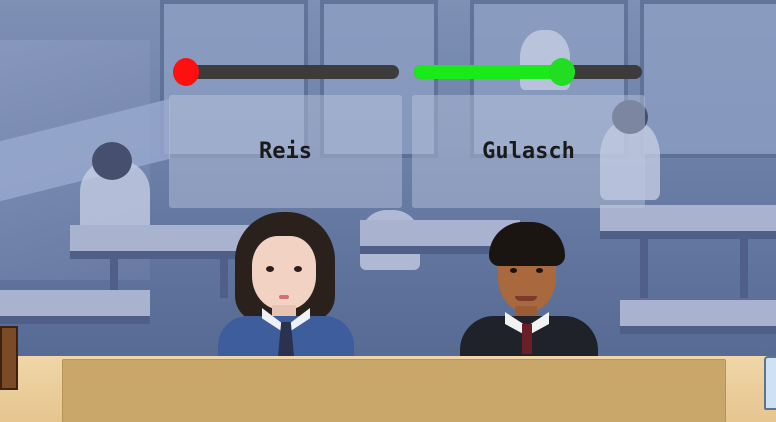 This screenshot has height=422, width=776. I want to click on dialog-box, so click(394, 390).